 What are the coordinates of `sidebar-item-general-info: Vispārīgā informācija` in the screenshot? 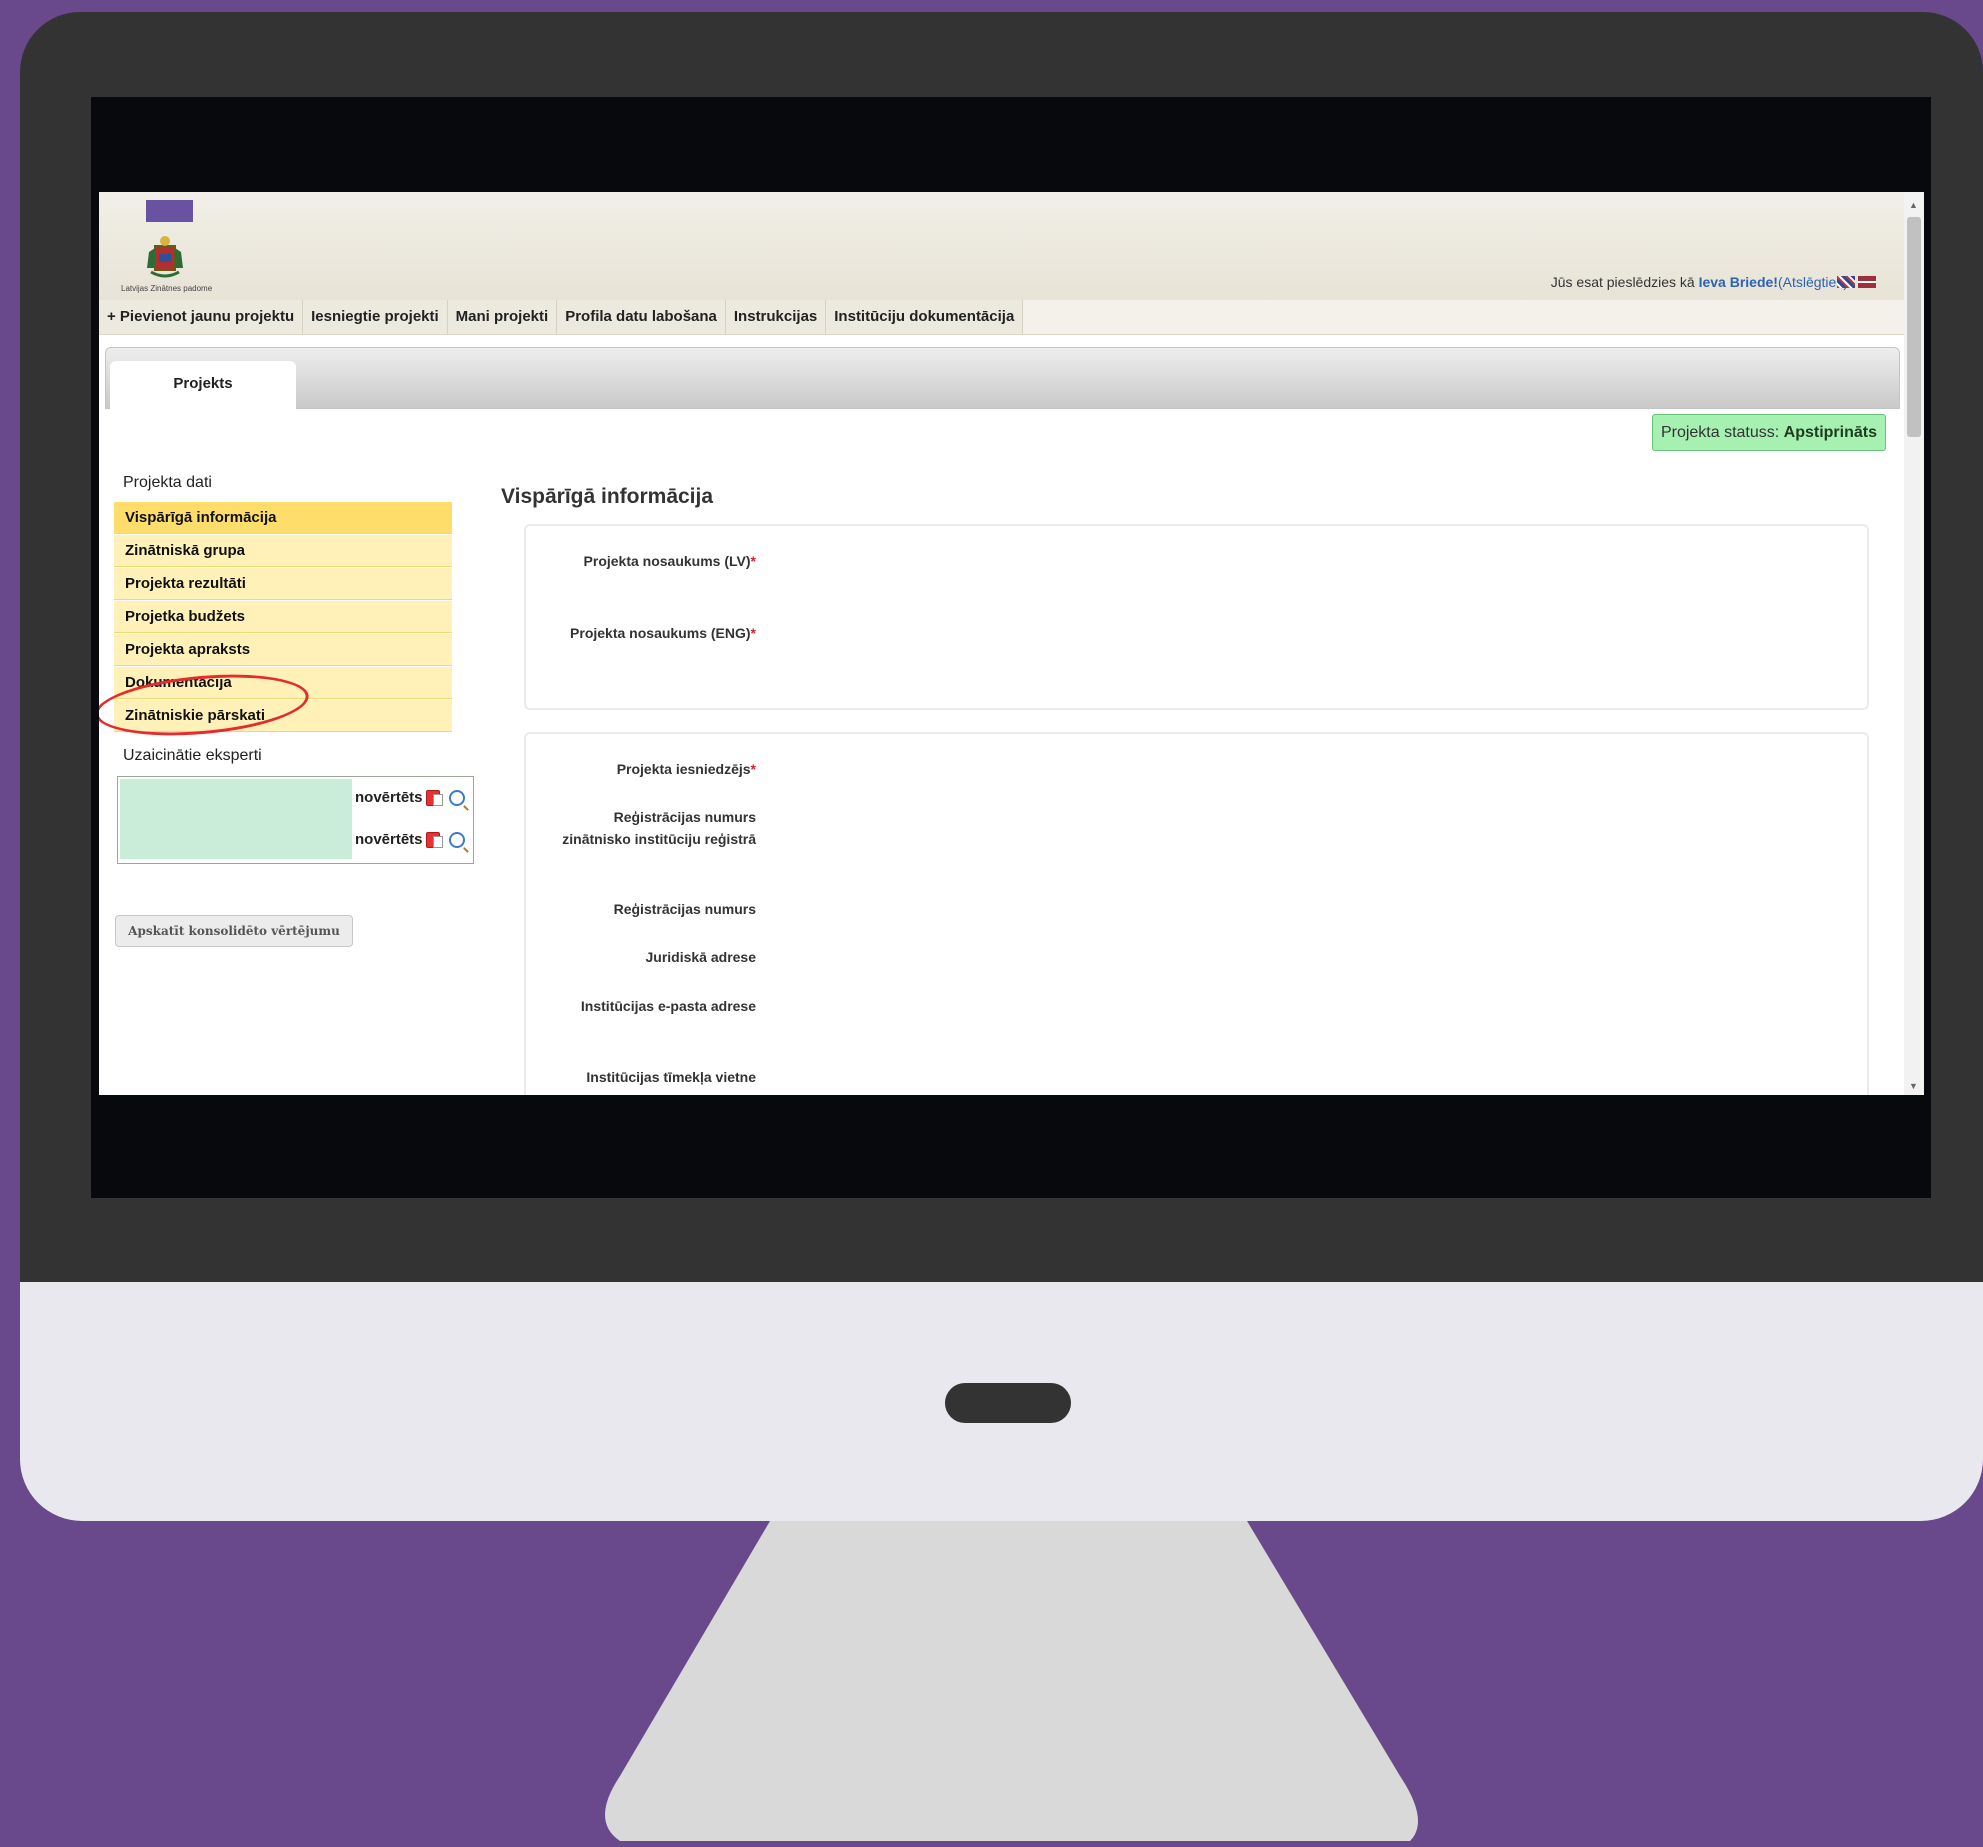 It's located at (283, 518).